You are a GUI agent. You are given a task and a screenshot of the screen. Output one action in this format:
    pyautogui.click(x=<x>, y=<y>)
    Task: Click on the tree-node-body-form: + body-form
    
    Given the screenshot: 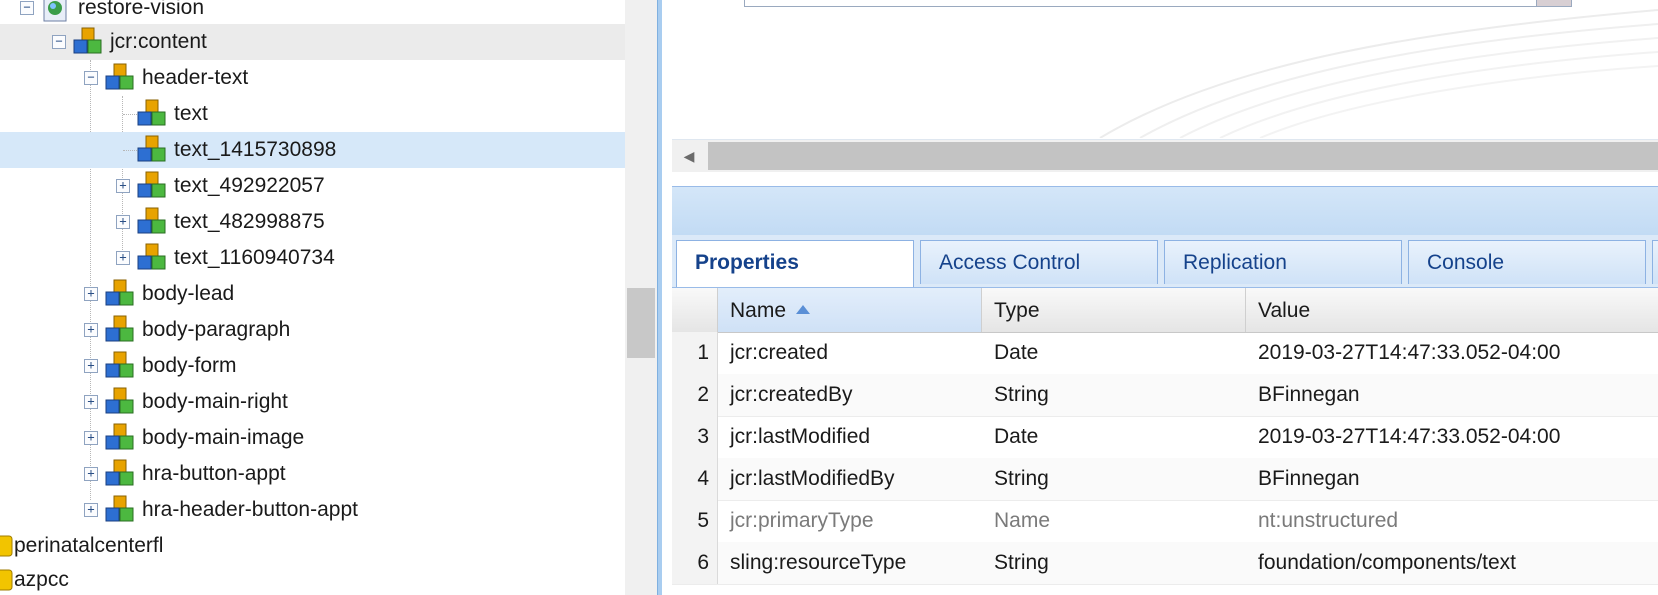 What is the action you would take?
    pyautogui.click(x=312, y=366)
    